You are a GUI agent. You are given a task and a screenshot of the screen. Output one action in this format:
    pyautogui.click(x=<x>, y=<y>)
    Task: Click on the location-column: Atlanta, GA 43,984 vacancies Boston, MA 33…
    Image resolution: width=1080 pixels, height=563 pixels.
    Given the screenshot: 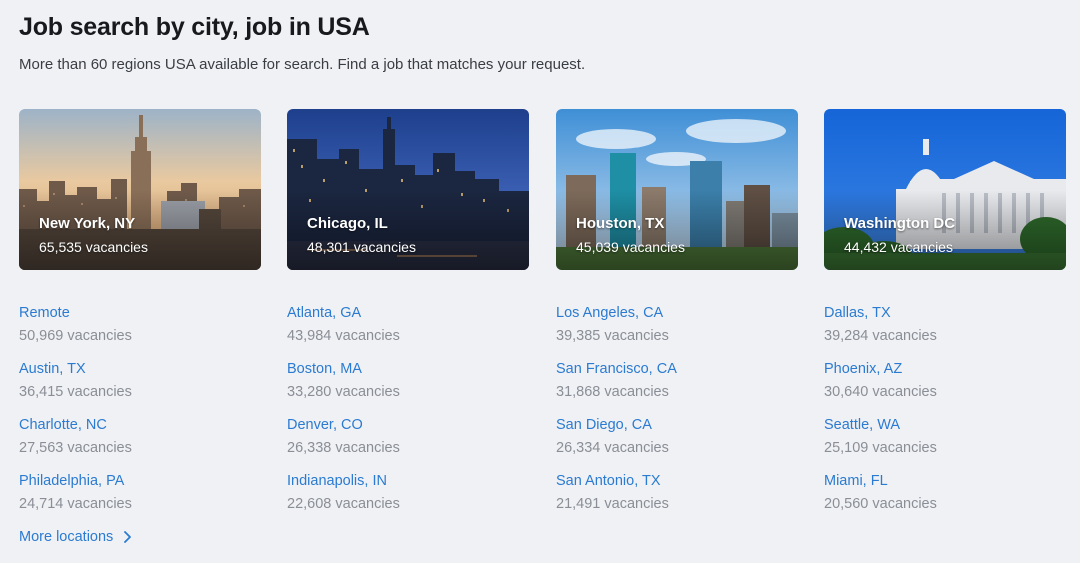 What is the action you would take?
    pyautogui.click(x=407, y=416)
    